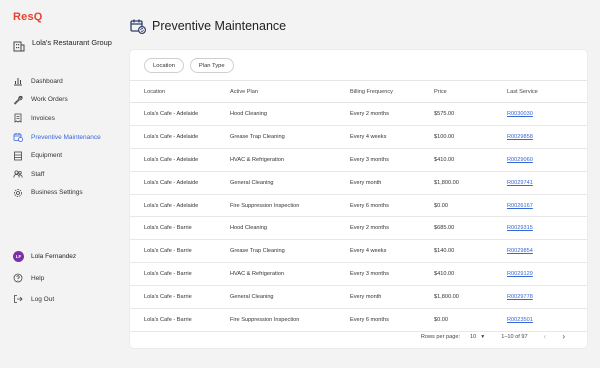 Image resolution: width=600 pixels, height=368 pixels. What do you see at coordinates (520, 251) in the screenshot?
I see `last-service-link: R0029854` at bounding box center [520, 251].